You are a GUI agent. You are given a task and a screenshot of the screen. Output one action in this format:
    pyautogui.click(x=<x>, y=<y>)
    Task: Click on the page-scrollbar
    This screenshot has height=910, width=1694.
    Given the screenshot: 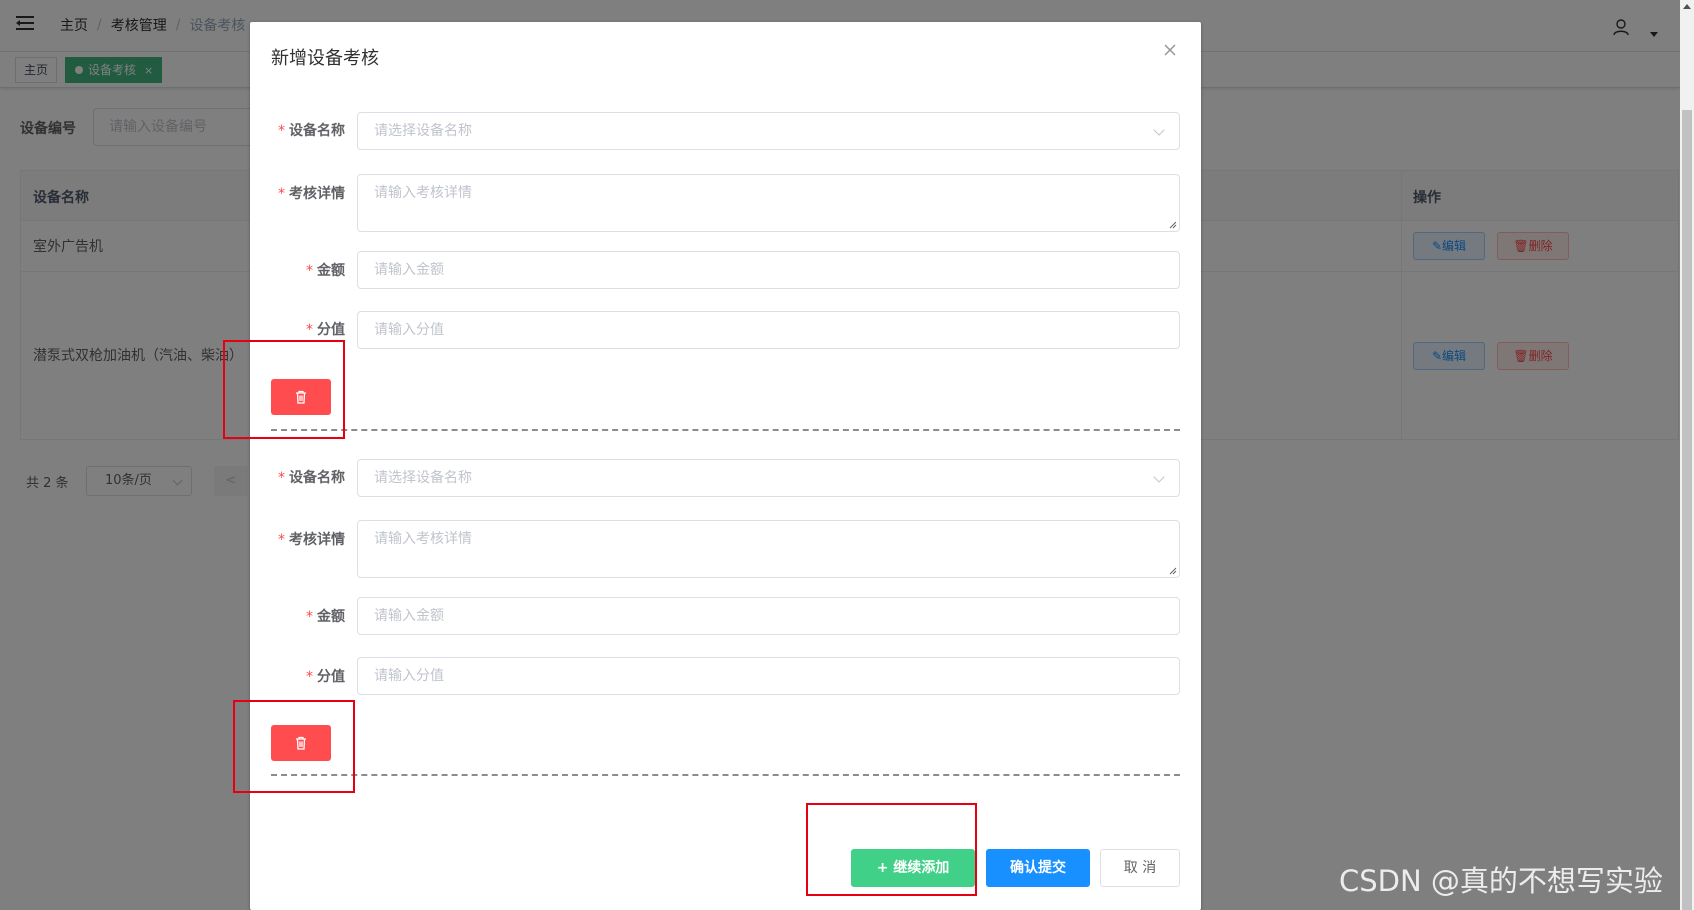 What is the action you would take?
    pyautogui.click(x=1687, y=455)
    